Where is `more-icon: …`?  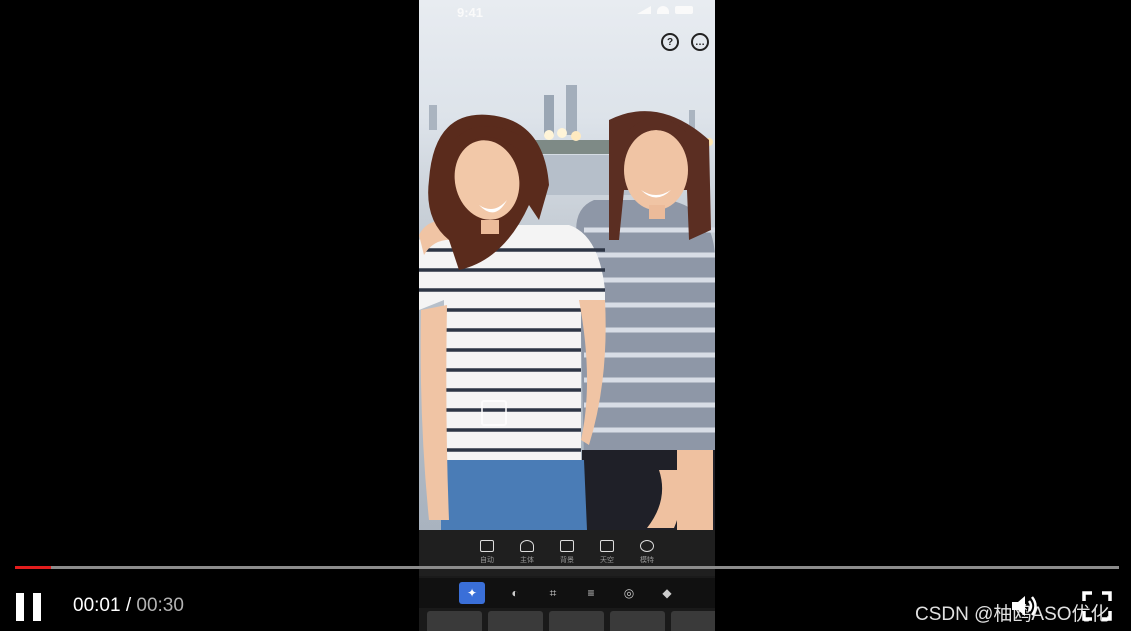
more-icon: … is located at coordinates (700, 42).